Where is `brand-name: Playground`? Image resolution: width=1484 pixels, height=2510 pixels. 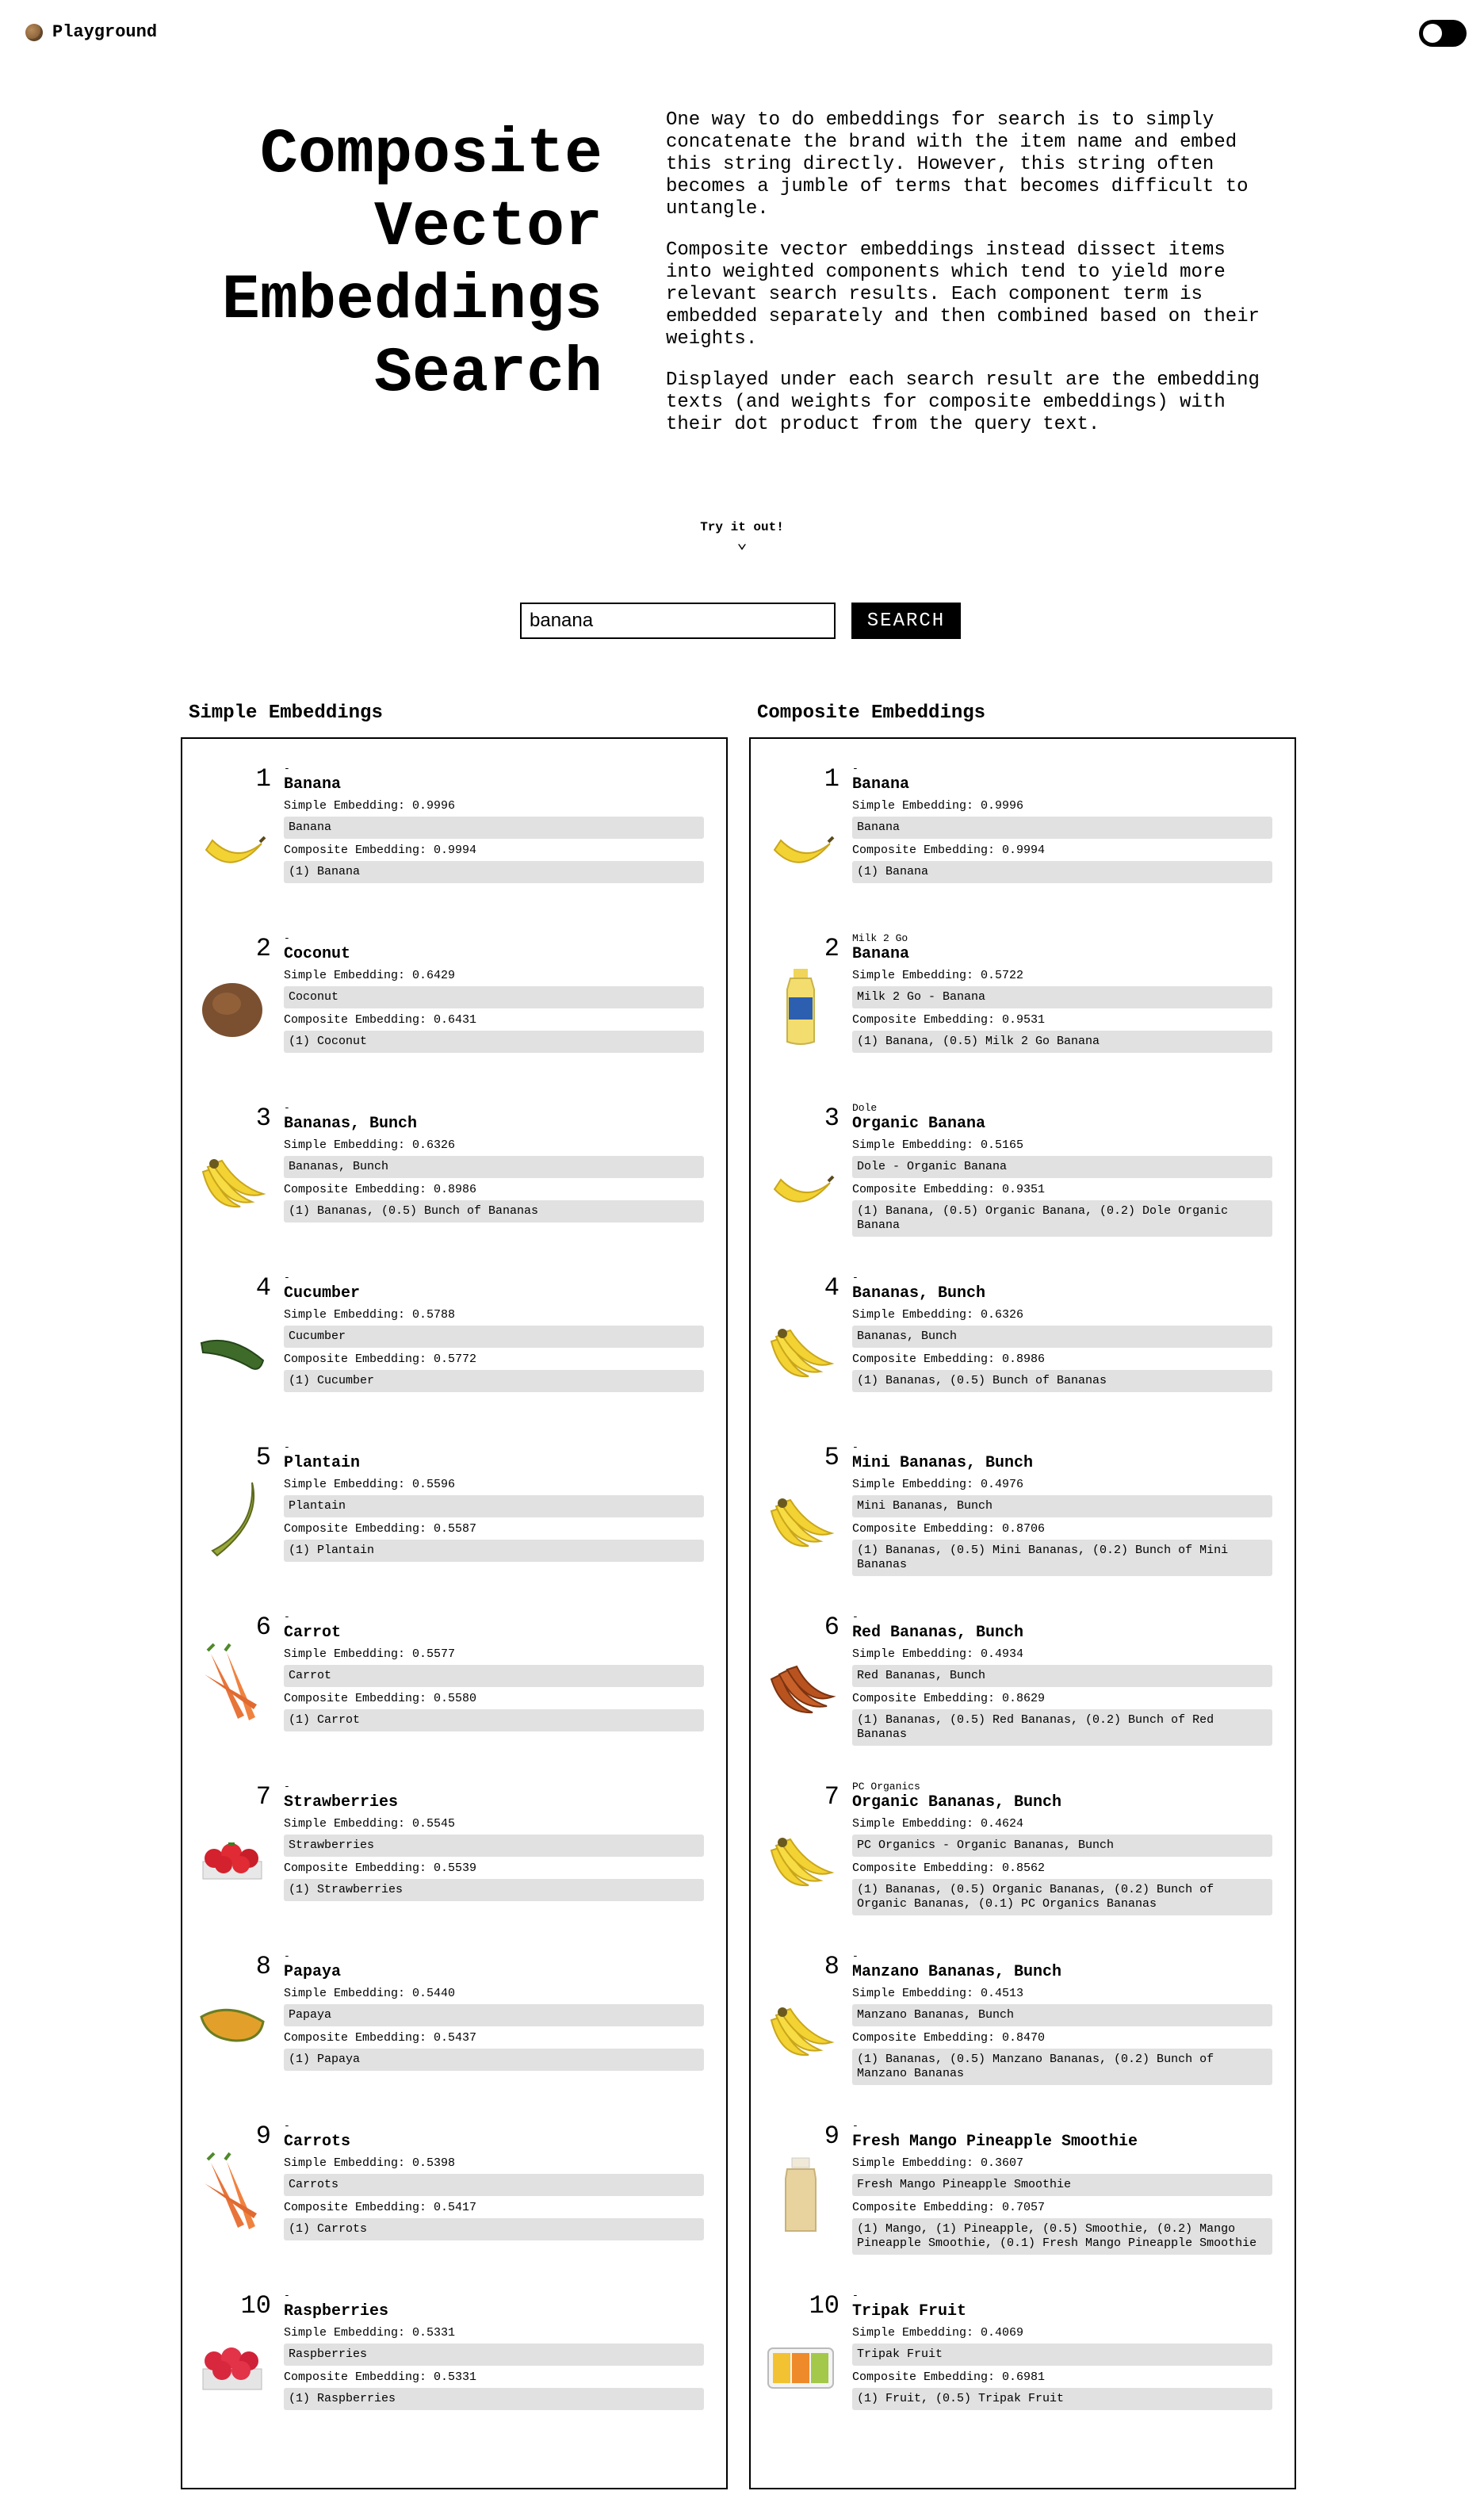
brand-name: Playground is located at coordinates (104, 32).